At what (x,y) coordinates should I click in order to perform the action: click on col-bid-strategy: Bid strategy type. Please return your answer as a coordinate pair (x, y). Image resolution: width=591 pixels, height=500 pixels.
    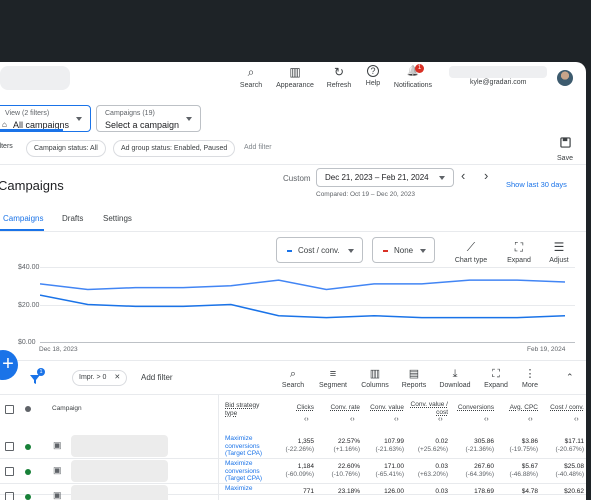
    Looking at the image, I should click on (246, 409).